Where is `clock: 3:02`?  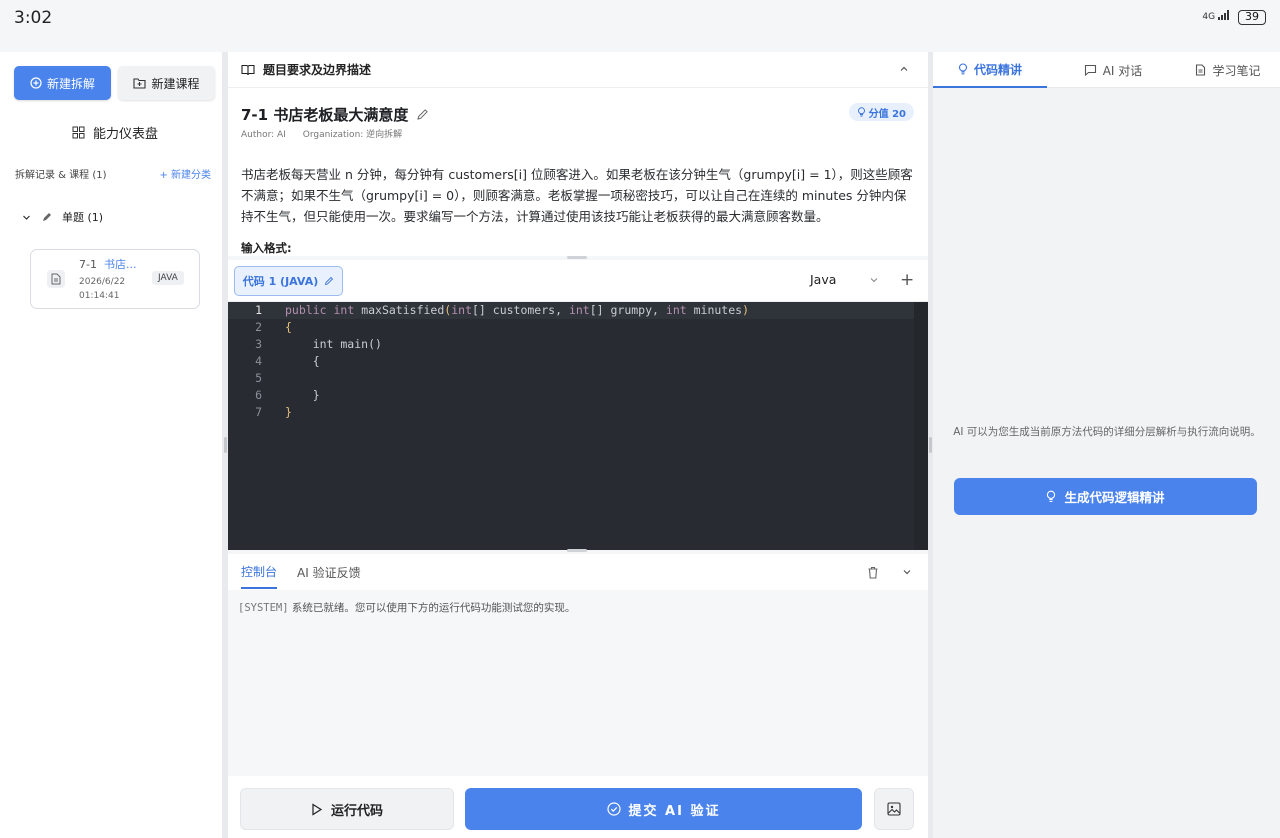 clock: 3:02 is located at coordinates (33, 18).